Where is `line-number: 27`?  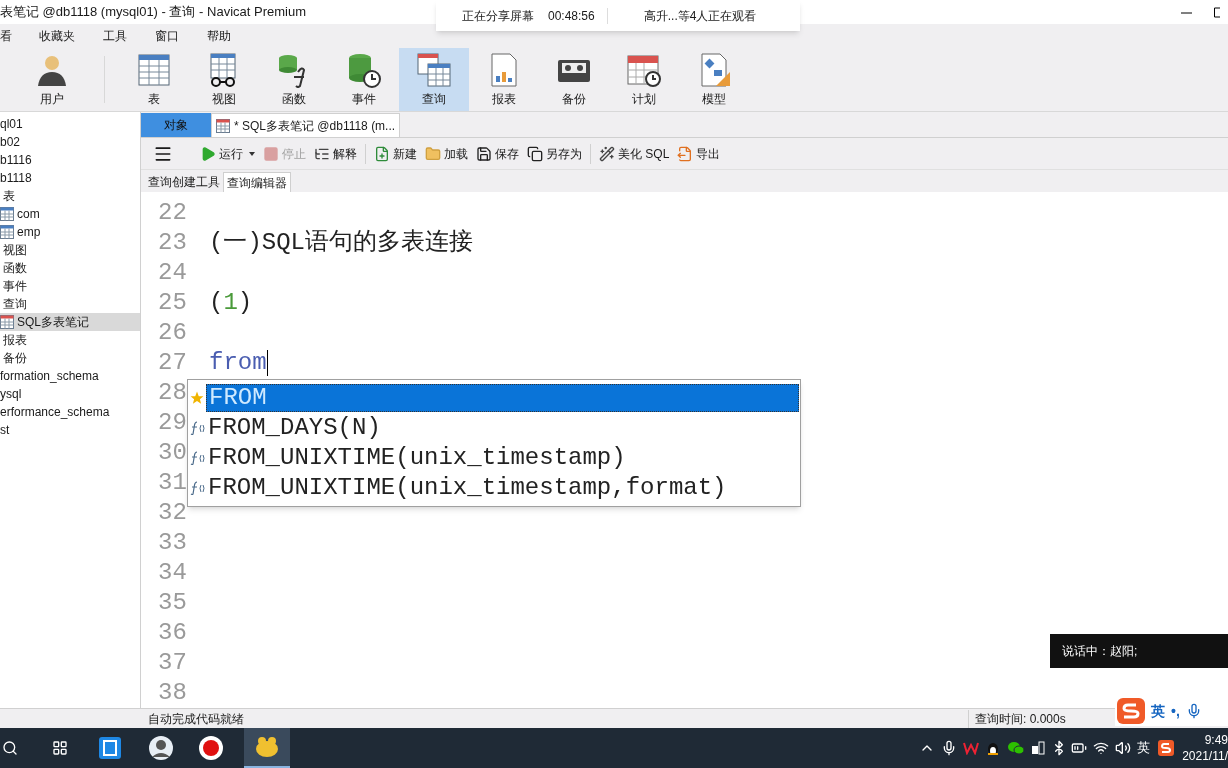 line-number: 27 is located at coordinates (172, 363).